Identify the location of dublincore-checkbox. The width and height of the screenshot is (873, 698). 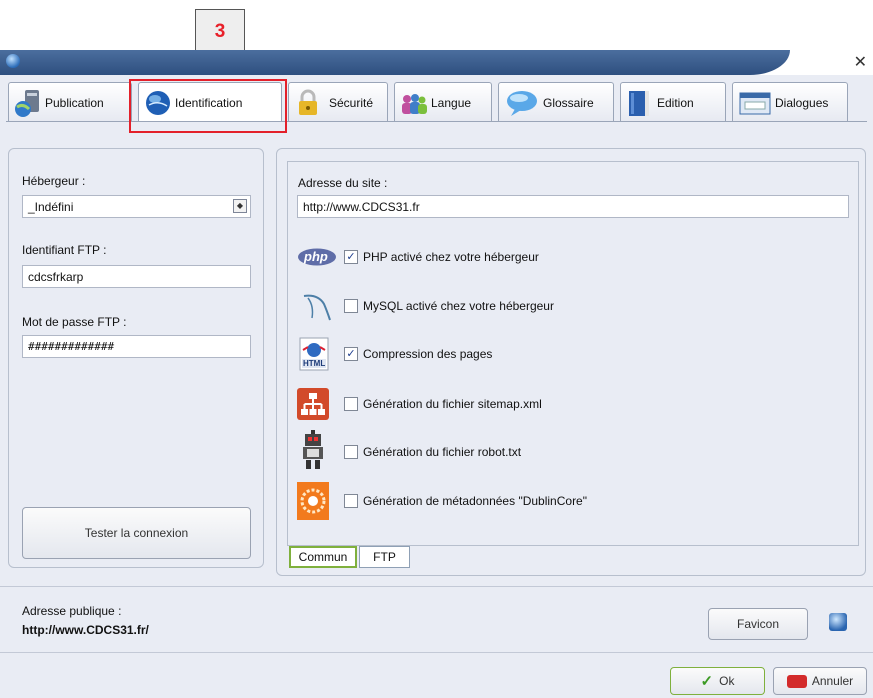
(351, 501).